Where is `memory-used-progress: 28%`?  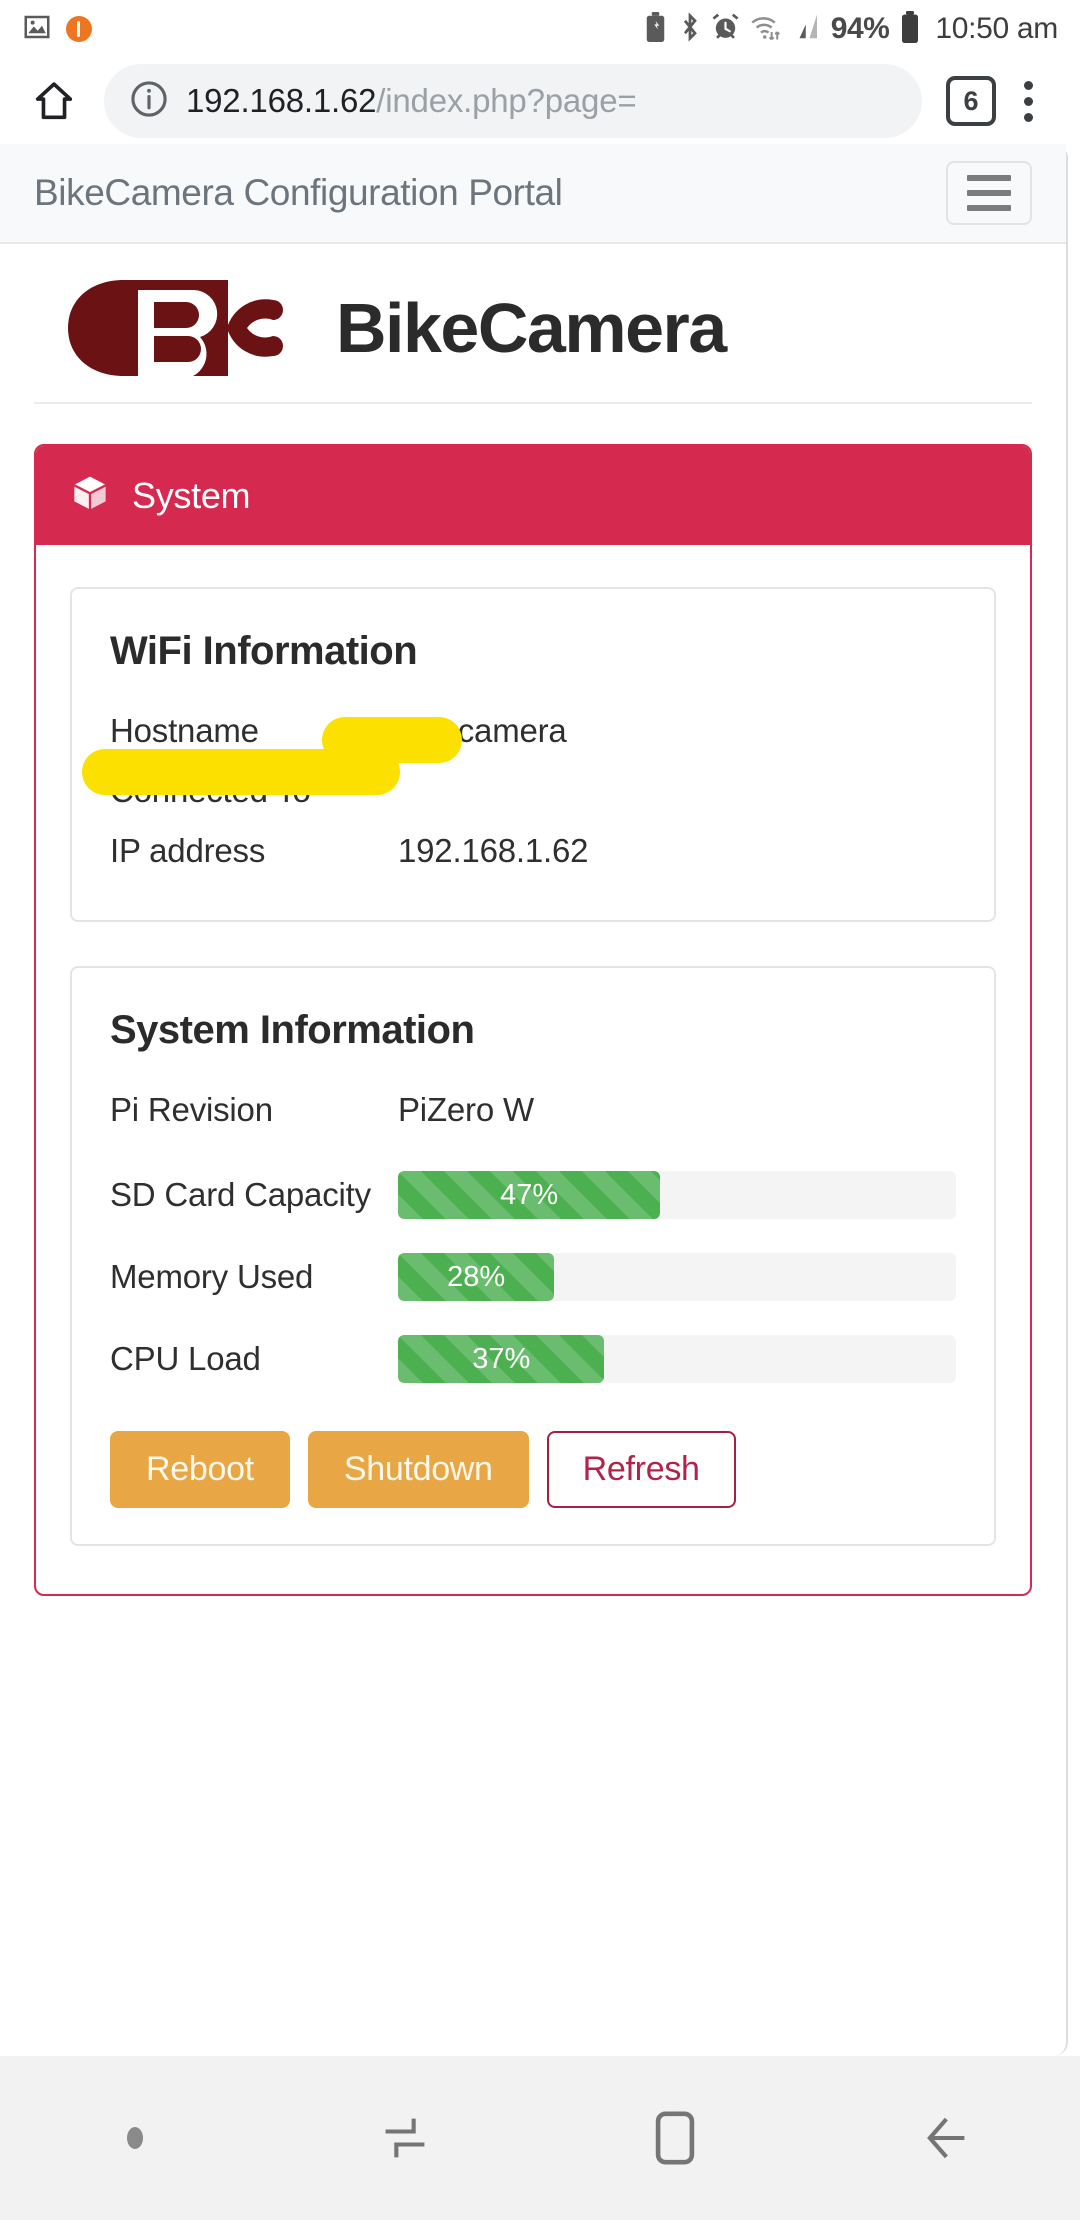
memory-used-progress: 28% is located at coordinates (677, 1277).